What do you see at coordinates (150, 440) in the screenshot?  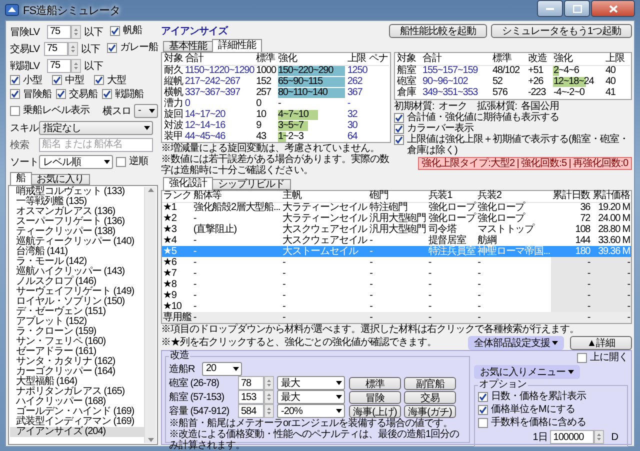 I see `scroll-down-icon` at bounding box center [150, 440].